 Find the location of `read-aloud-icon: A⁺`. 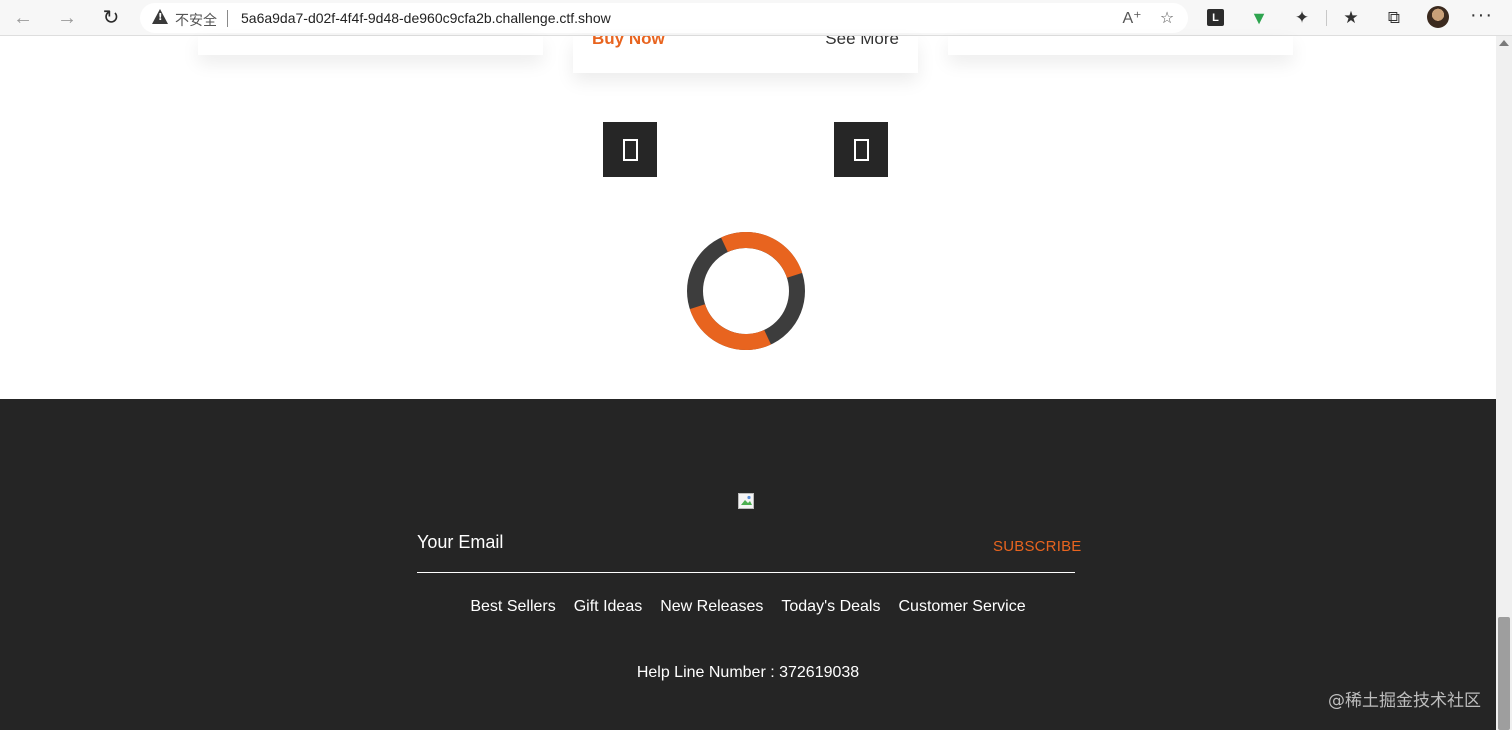

read-aloud-icon: A⁺ is located at coordinates (1132, 18).